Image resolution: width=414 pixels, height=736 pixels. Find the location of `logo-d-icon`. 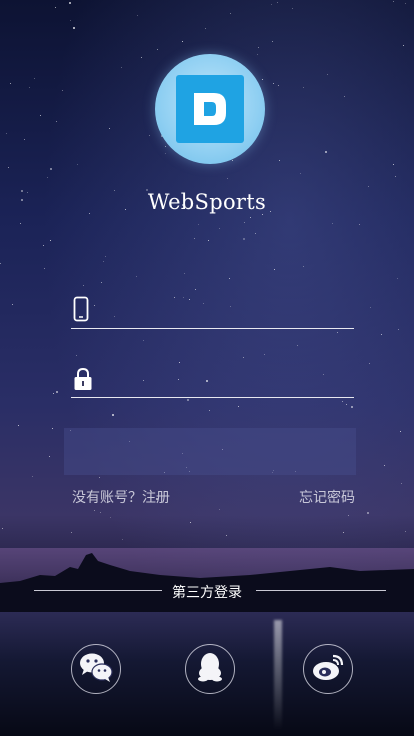

logo-d-icon is located at coordinates (210, 109).